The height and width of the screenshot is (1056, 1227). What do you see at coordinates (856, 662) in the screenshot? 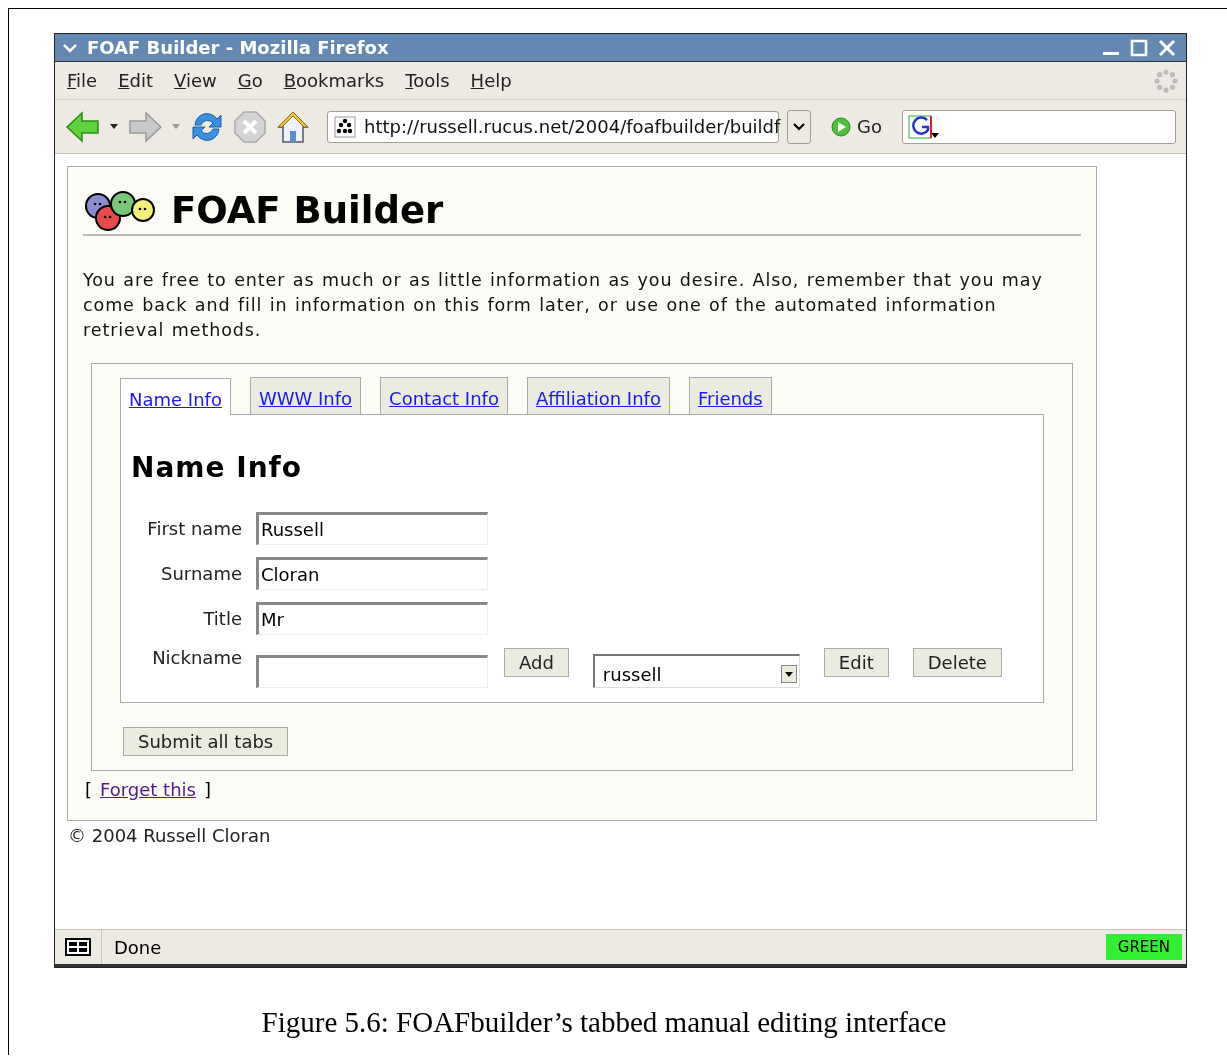
I see `edit-button: Edit` at bounding box center [856, 662].